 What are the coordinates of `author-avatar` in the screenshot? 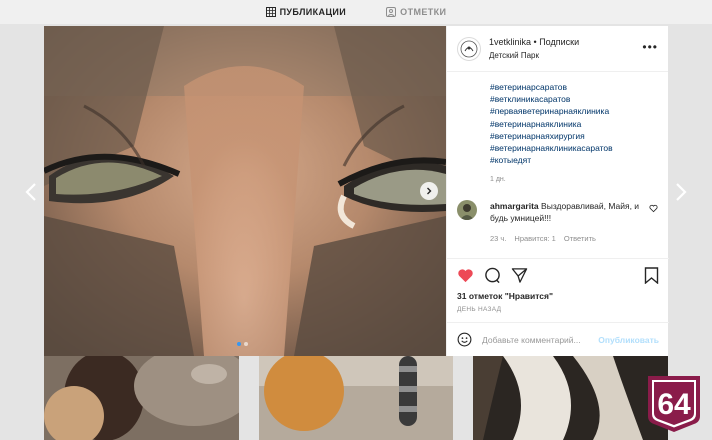 It's located at (469, 48).